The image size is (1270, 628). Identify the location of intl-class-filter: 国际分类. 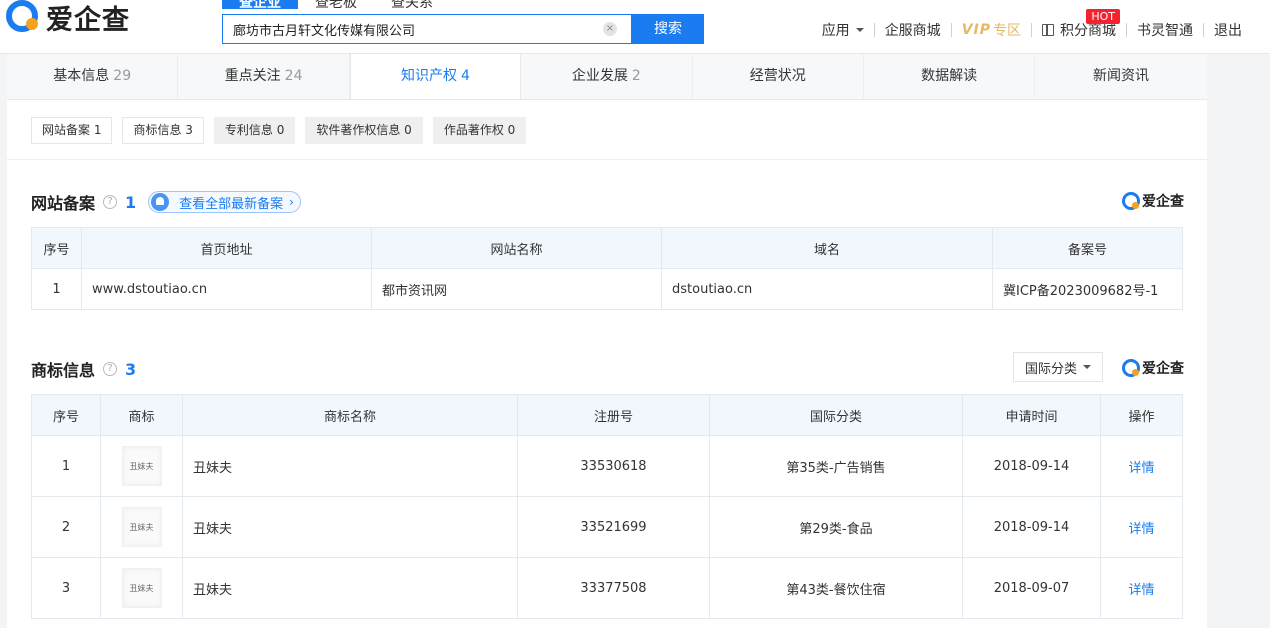
(1058, 367).